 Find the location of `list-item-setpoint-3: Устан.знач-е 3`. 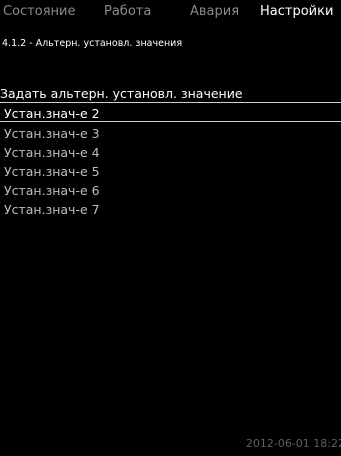

list-item-setpoint-3: Устан.знач-е 3 is located at coordinates (52, 134).